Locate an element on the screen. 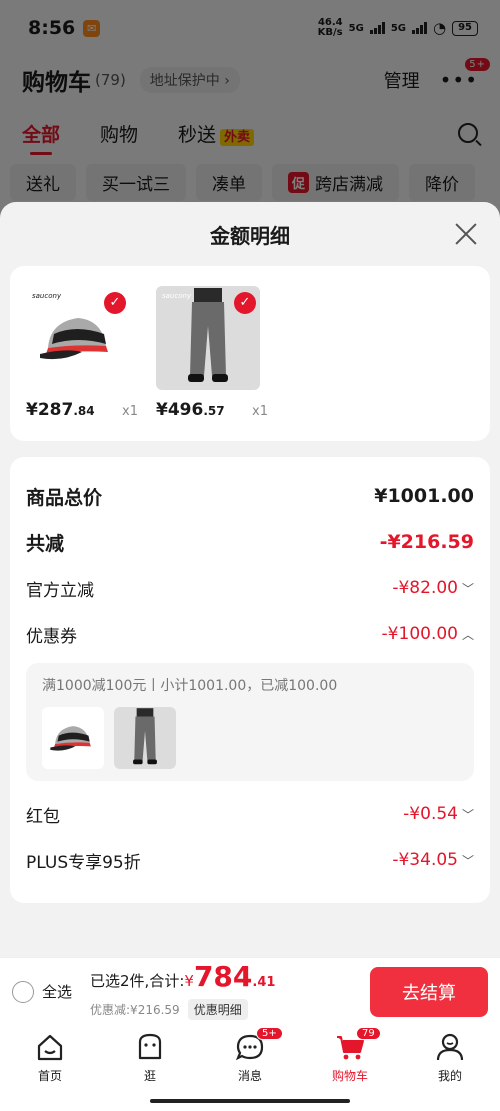 Image resolution: width=500 pixels, height=1111 pixels. product-price: ¥287.84 is located at coordinates (60, 410).